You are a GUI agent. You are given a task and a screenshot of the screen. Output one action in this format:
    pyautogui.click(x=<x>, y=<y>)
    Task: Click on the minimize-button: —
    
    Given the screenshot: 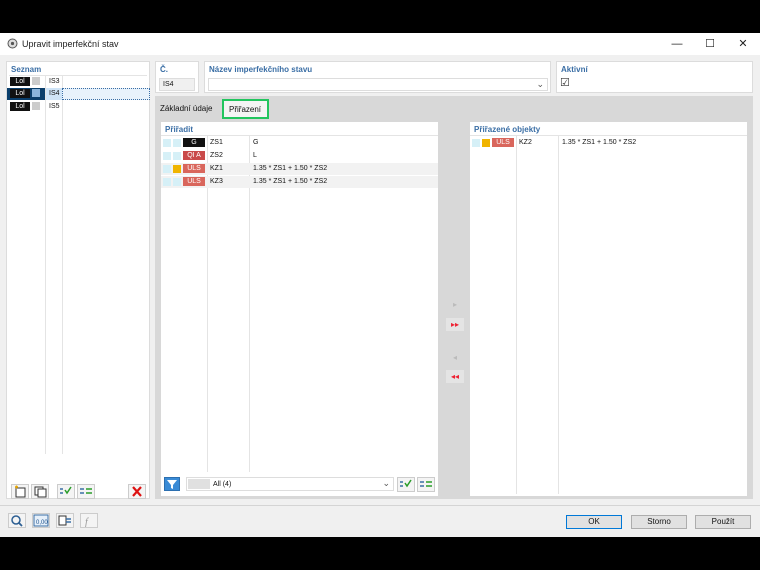 What is the action you would take?
    pyautogui.click(x=677, y=44)
    